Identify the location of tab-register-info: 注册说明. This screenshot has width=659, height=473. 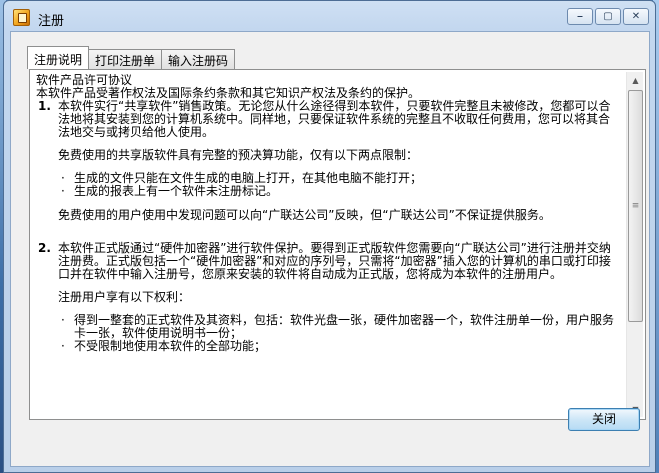
(58, 57).